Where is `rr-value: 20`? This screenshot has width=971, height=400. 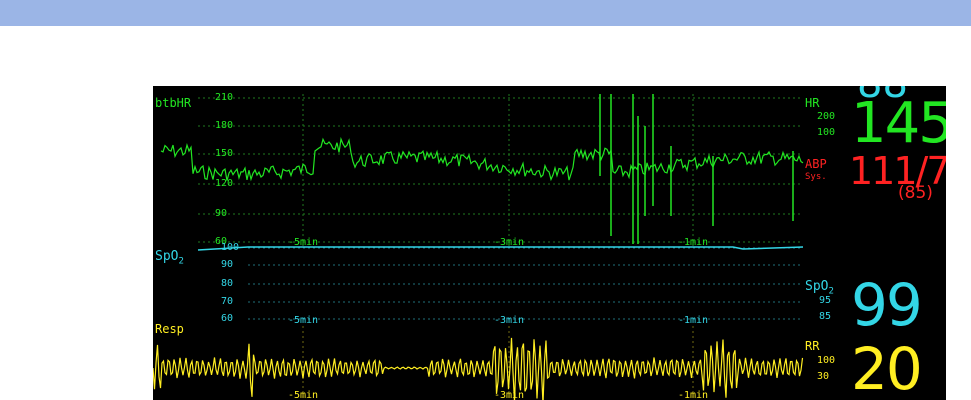 rr-value: 20 is located at coordinates (887, 367).